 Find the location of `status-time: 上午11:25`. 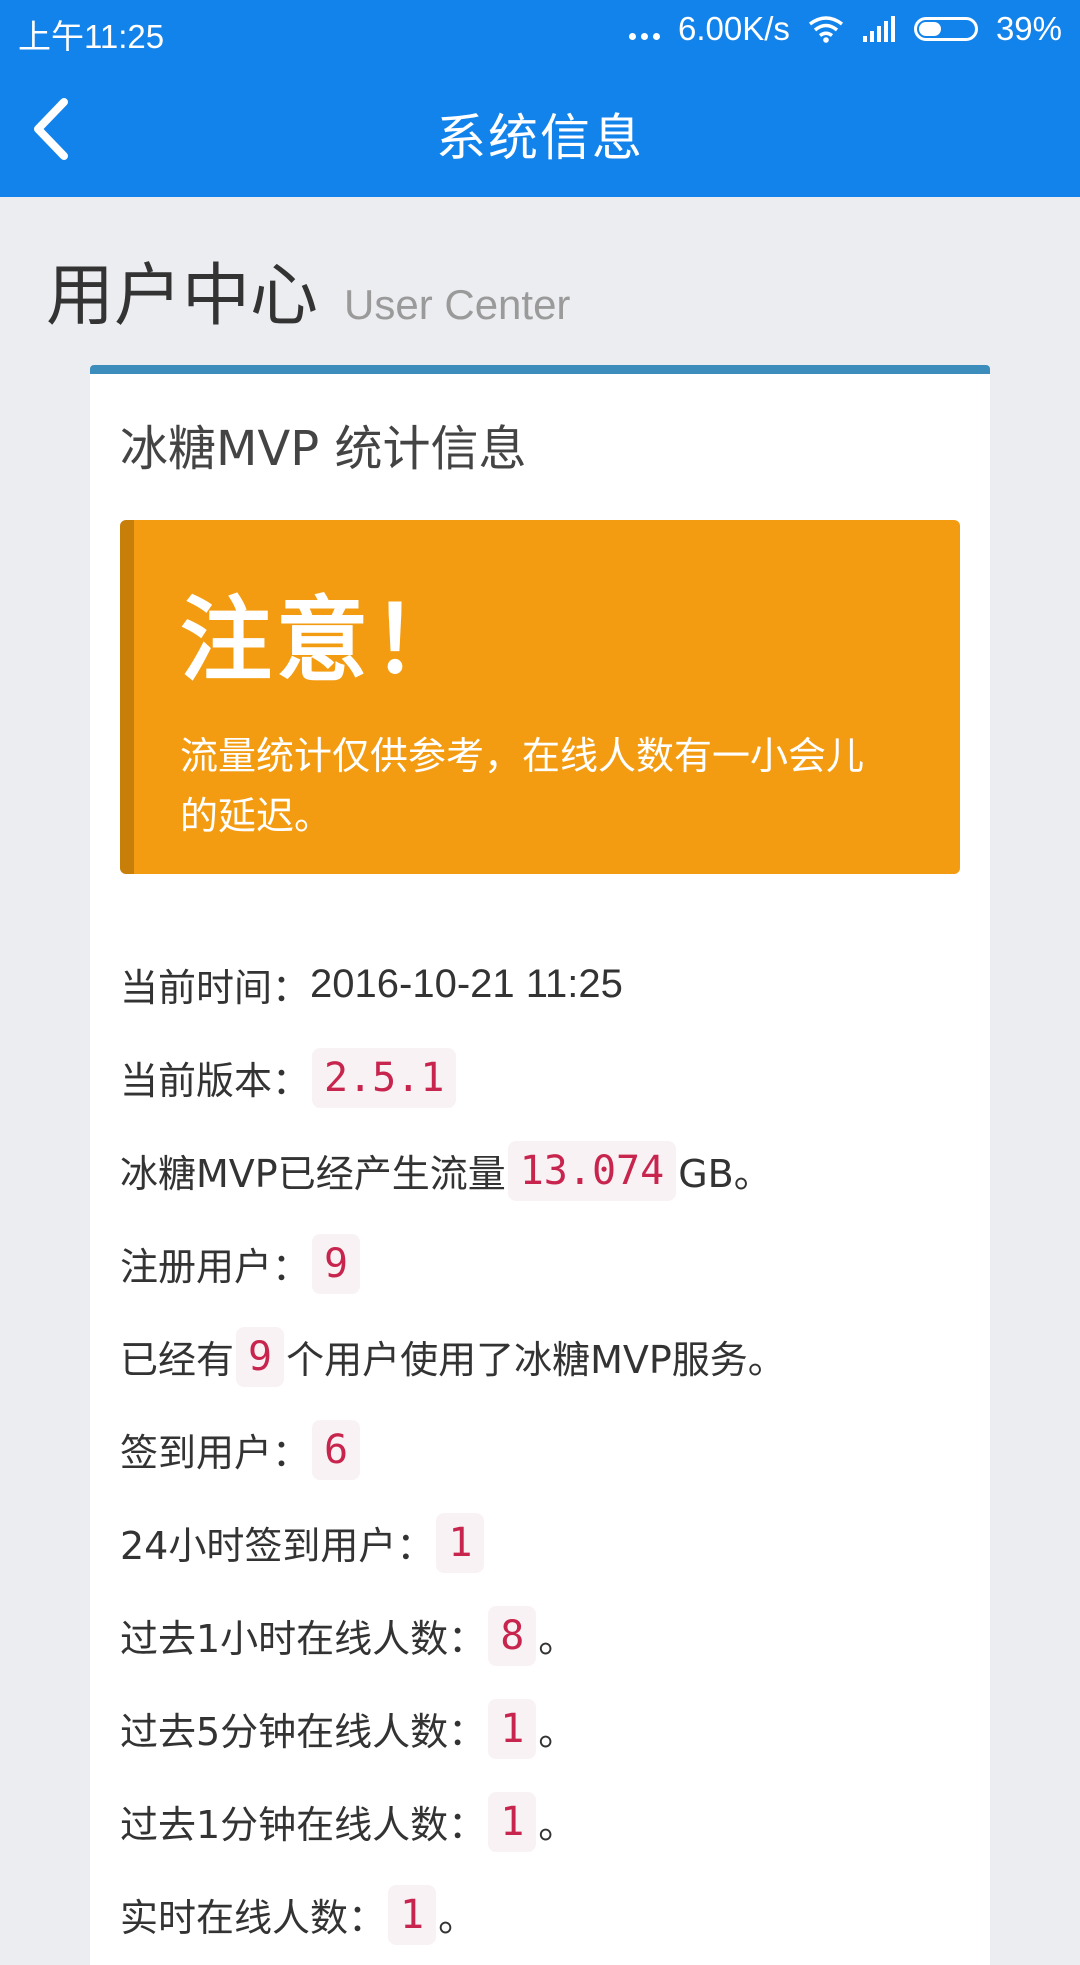

status-time: 上午11:25 is located at coordinates (91, 36).